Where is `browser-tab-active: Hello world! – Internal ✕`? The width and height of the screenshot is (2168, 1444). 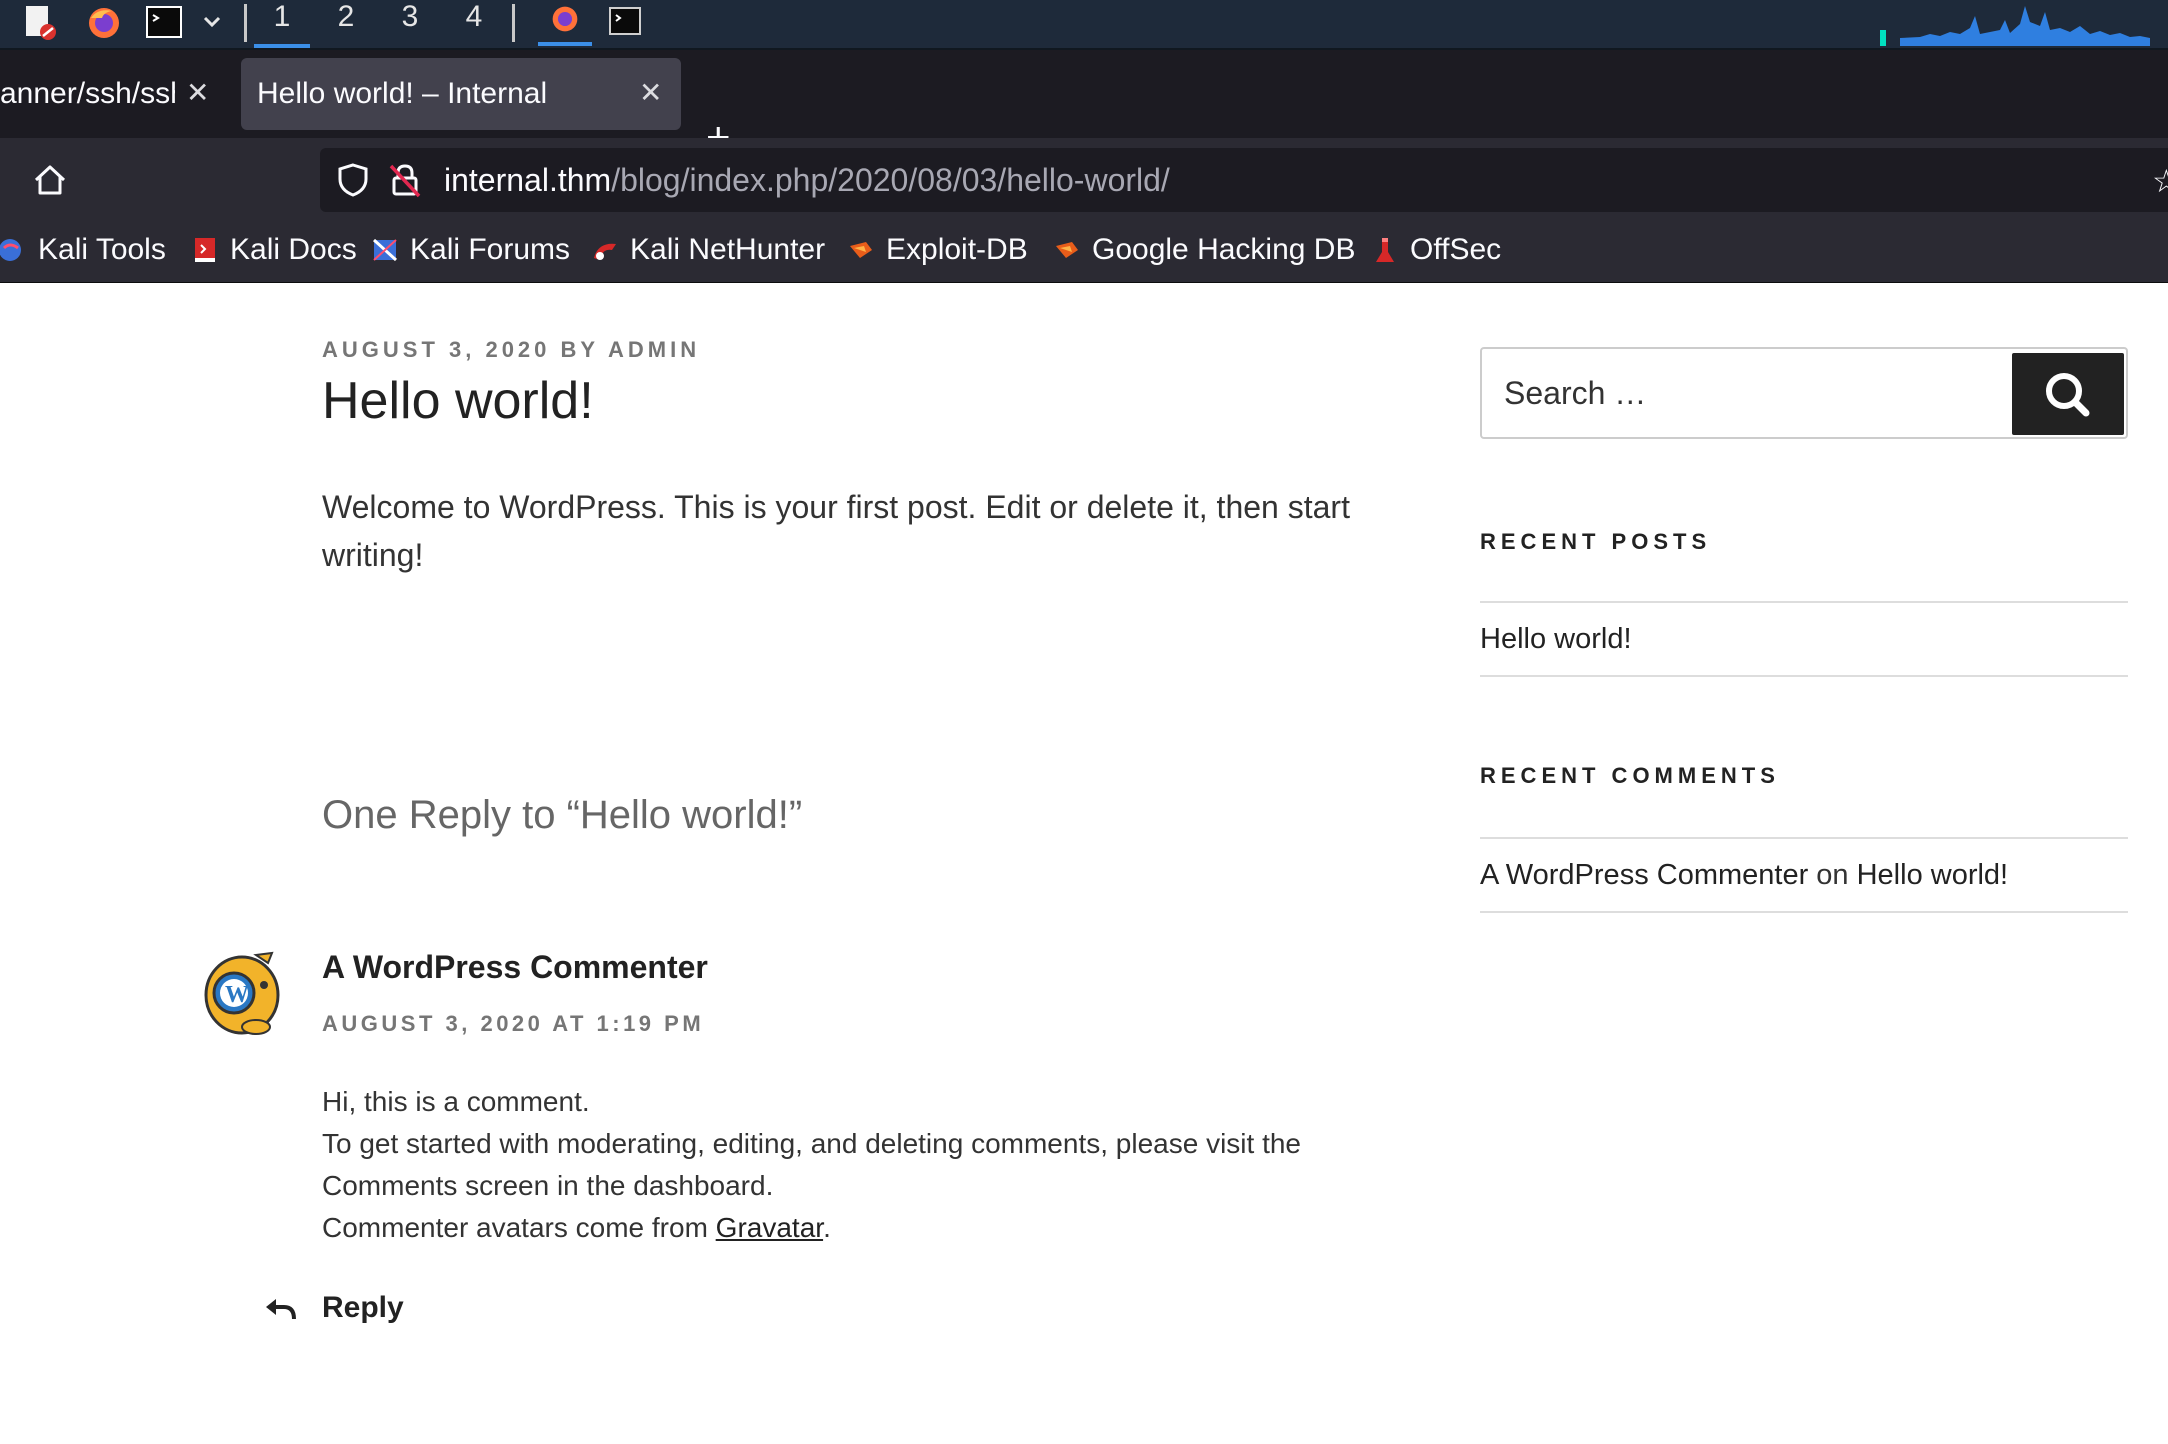
browser-tab-active: Hello world! – Internal ✕ is located at coordinates (461, 94).